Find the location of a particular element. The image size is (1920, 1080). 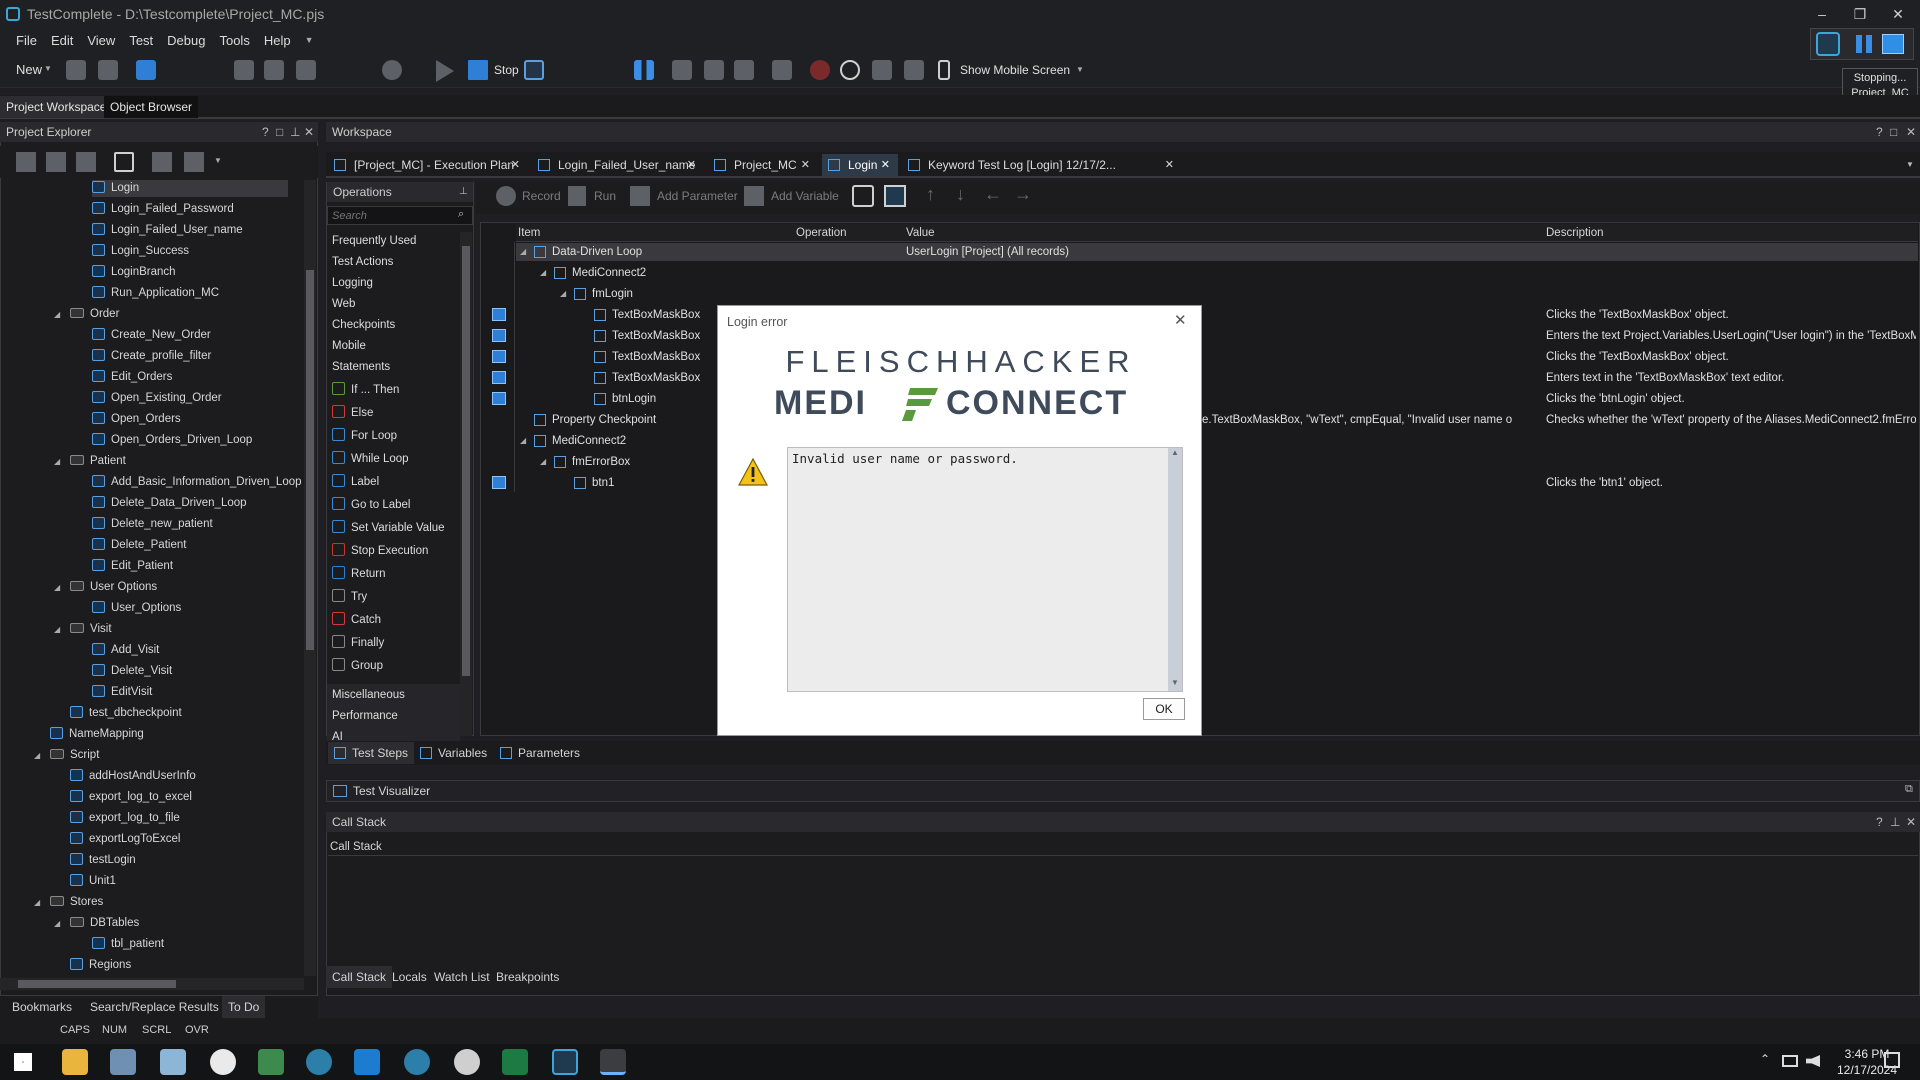

restore-button: ❐ is located at coordinates (1860, 14).